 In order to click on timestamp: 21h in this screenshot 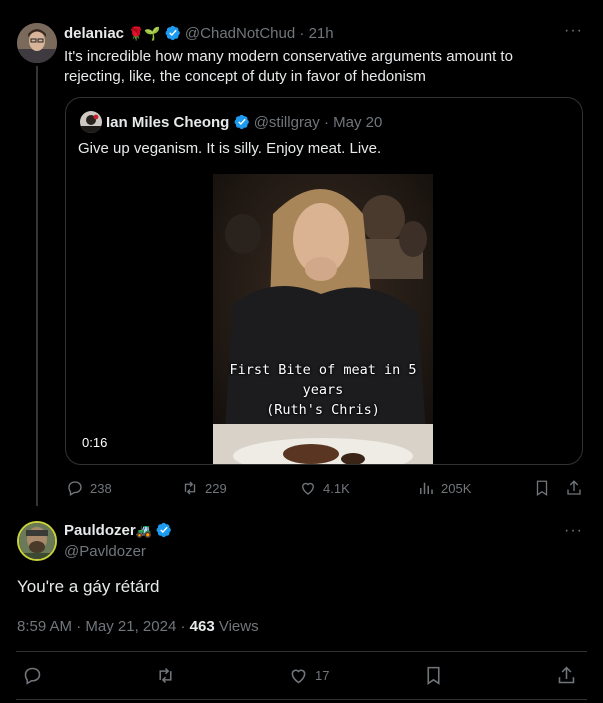, I will do `click(321, 33)`.